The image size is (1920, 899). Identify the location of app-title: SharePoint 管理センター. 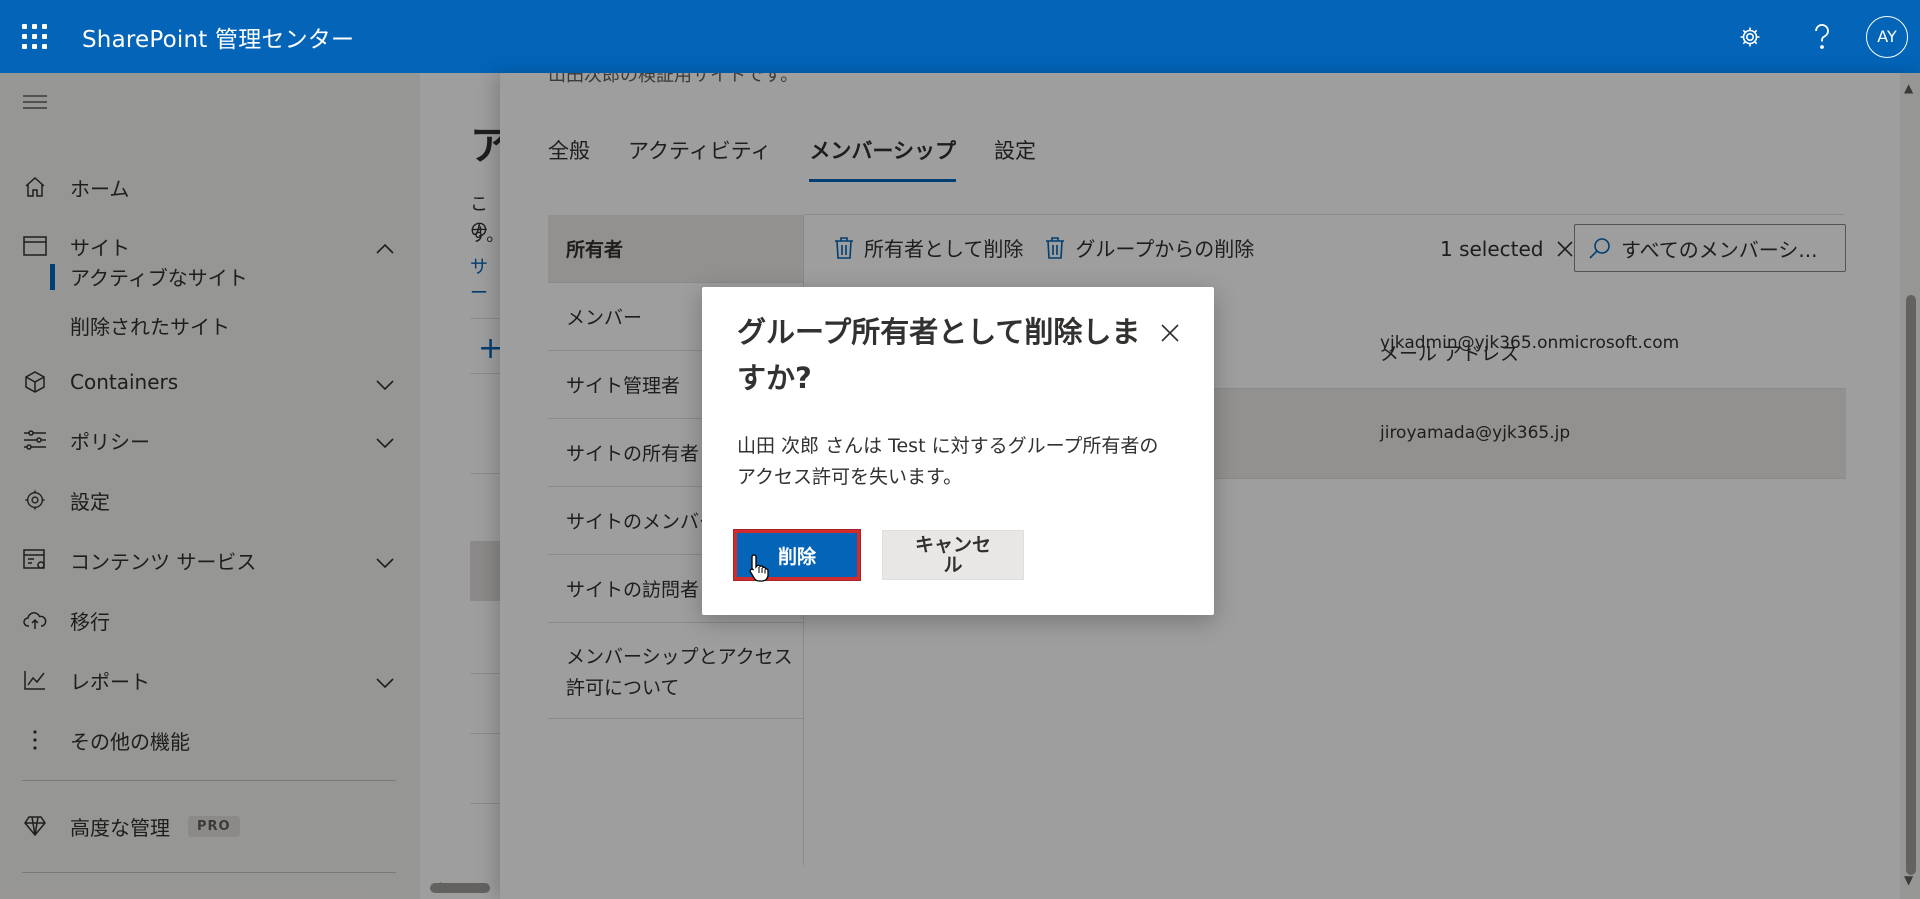
(218, 37).